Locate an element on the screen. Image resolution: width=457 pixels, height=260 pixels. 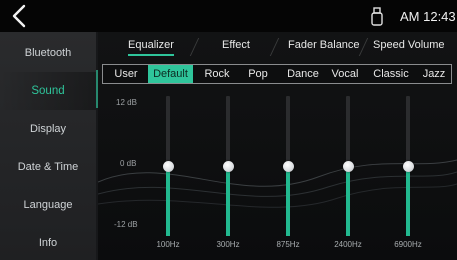
sidebar-item-sound: Sound is located at coordinates (48, 91).